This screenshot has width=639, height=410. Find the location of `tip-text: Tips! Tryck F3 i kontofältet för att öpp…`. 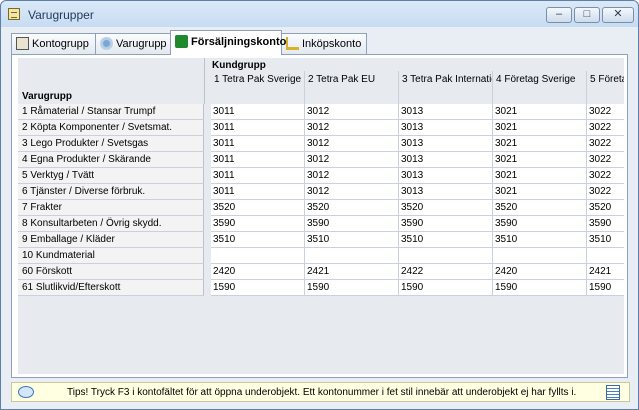

tip-text: Tips! Tryck F3 i kontofältet för att öpp… is located at coordinates (322, 392).